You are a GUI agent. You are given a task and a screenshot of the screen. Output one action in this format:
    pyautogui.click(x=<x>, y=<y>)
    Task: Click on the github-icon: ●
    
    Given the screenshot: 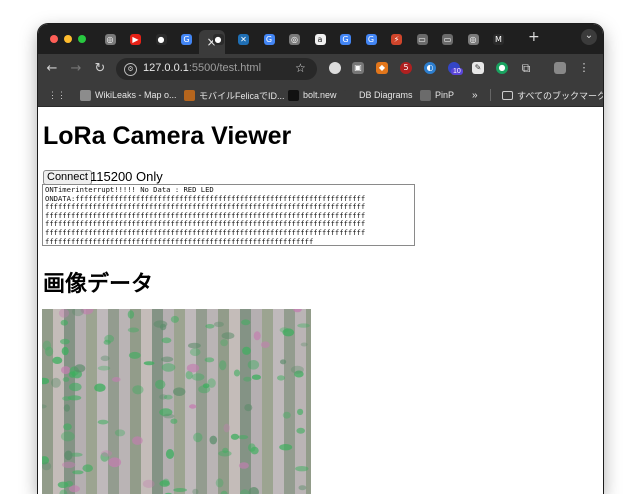 What is the action you would take?
    pyautogui.click(x=161, y=39)
    